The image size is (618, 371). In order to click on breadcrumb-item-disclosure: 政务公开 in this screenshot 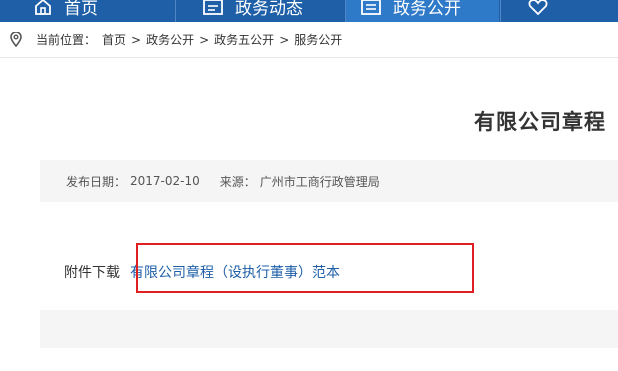, I will do `click(170, 39)`.